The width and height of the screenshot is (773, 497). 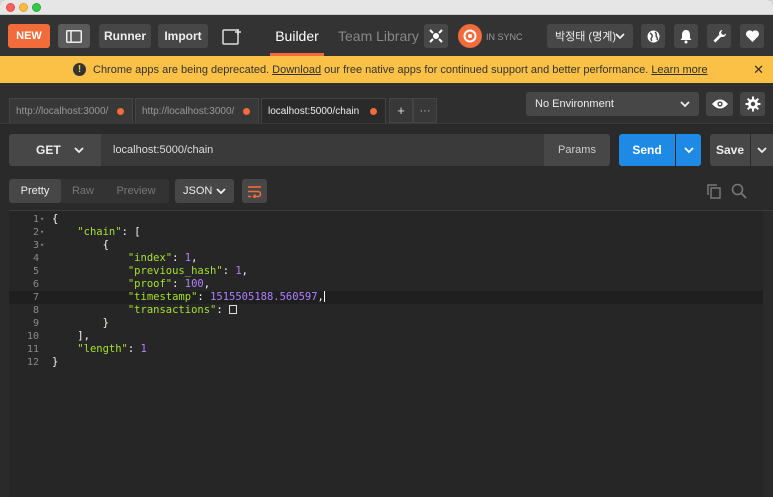 I want to click on line-number: 1, so click(x=35, y=219).